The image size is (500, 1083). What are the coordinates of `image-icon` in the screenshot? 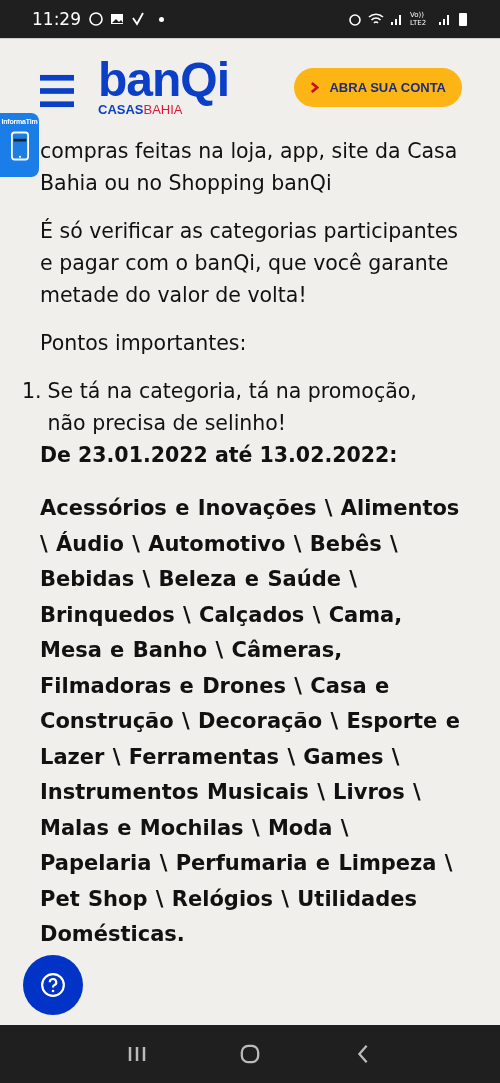 It's located at (117, 19).